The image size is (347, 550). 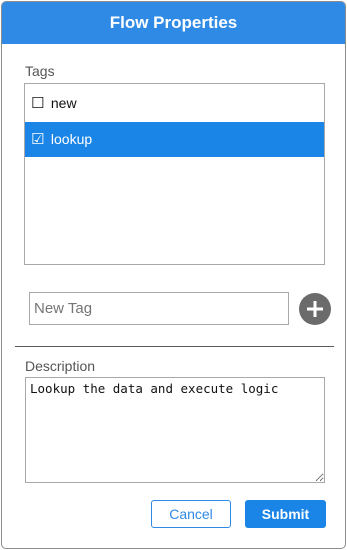 What do you see at coordinates (173, 23) in the screenshot?
I see `dialog-title: Flow Properties` at bounding box center [173, 23].